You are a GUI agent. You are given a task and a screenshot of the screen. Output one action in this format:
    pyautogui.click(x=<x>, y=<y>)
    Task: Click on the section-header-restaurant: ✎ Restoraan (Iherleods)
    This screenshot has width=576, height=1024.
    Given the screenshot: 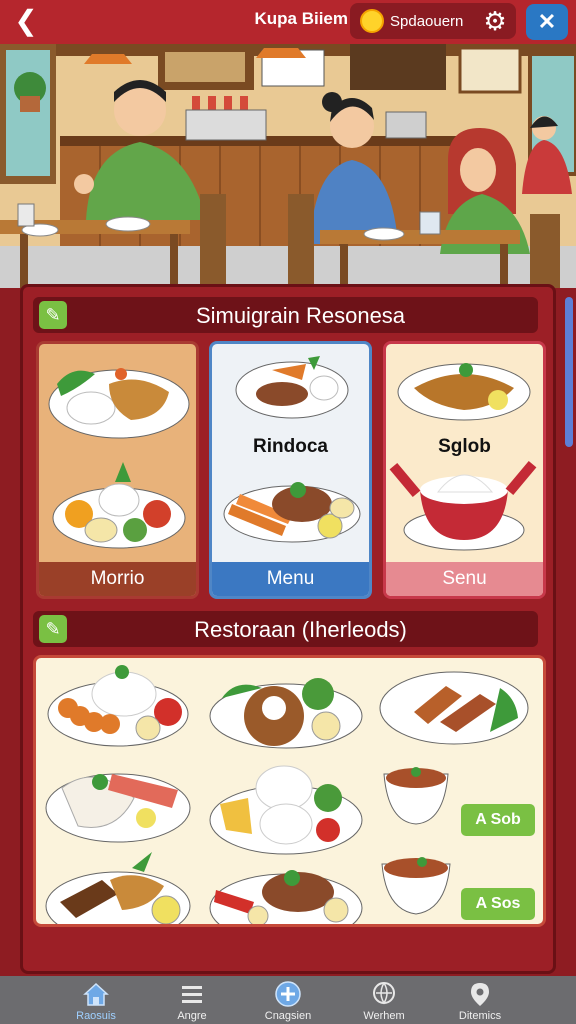 What is the action you would take?
    pyautogui.click(x=285, y=629)
    